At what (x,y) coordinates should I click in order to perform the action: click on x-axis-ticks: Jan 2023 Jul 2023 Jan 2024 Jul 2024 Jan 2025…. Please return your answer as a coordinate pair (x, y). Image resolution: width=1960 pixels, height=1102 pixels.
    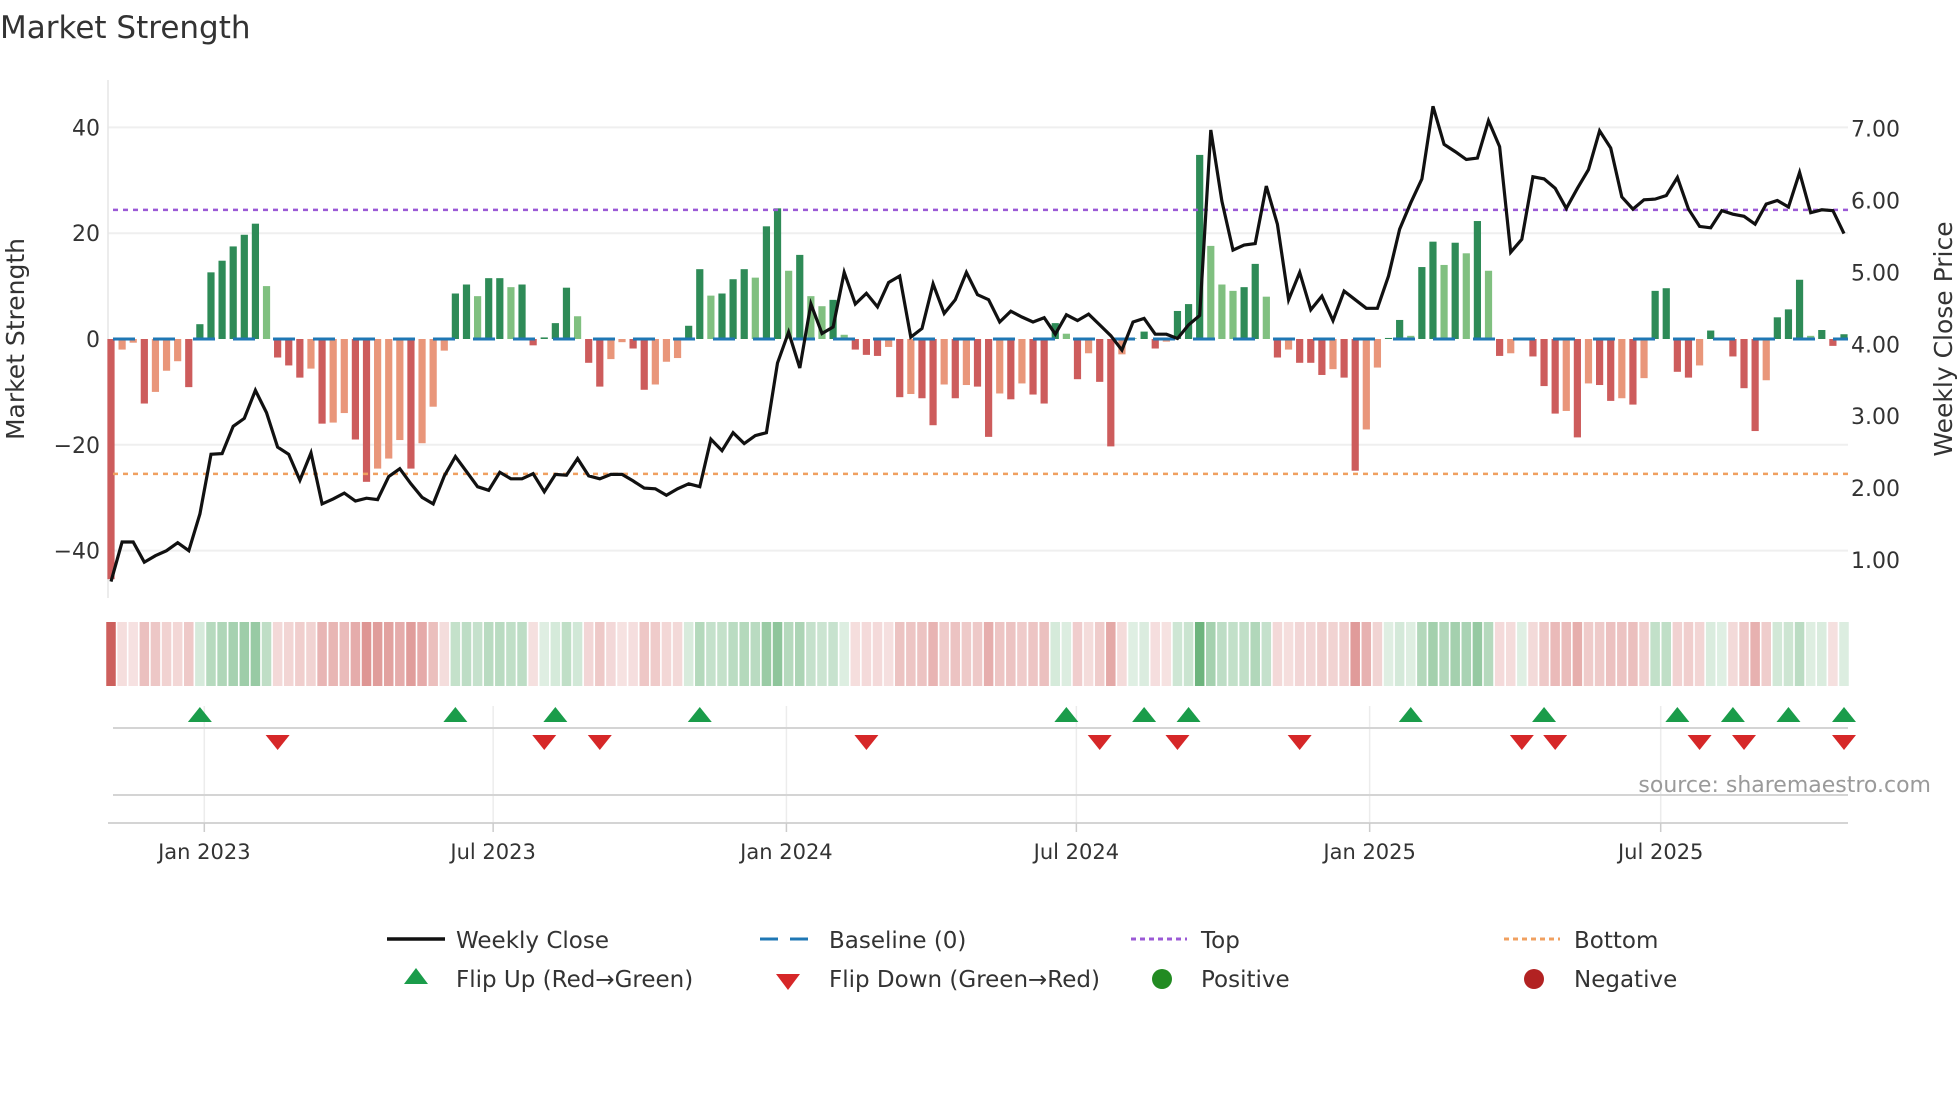
    Looking at the image, I should click on (929, 843).